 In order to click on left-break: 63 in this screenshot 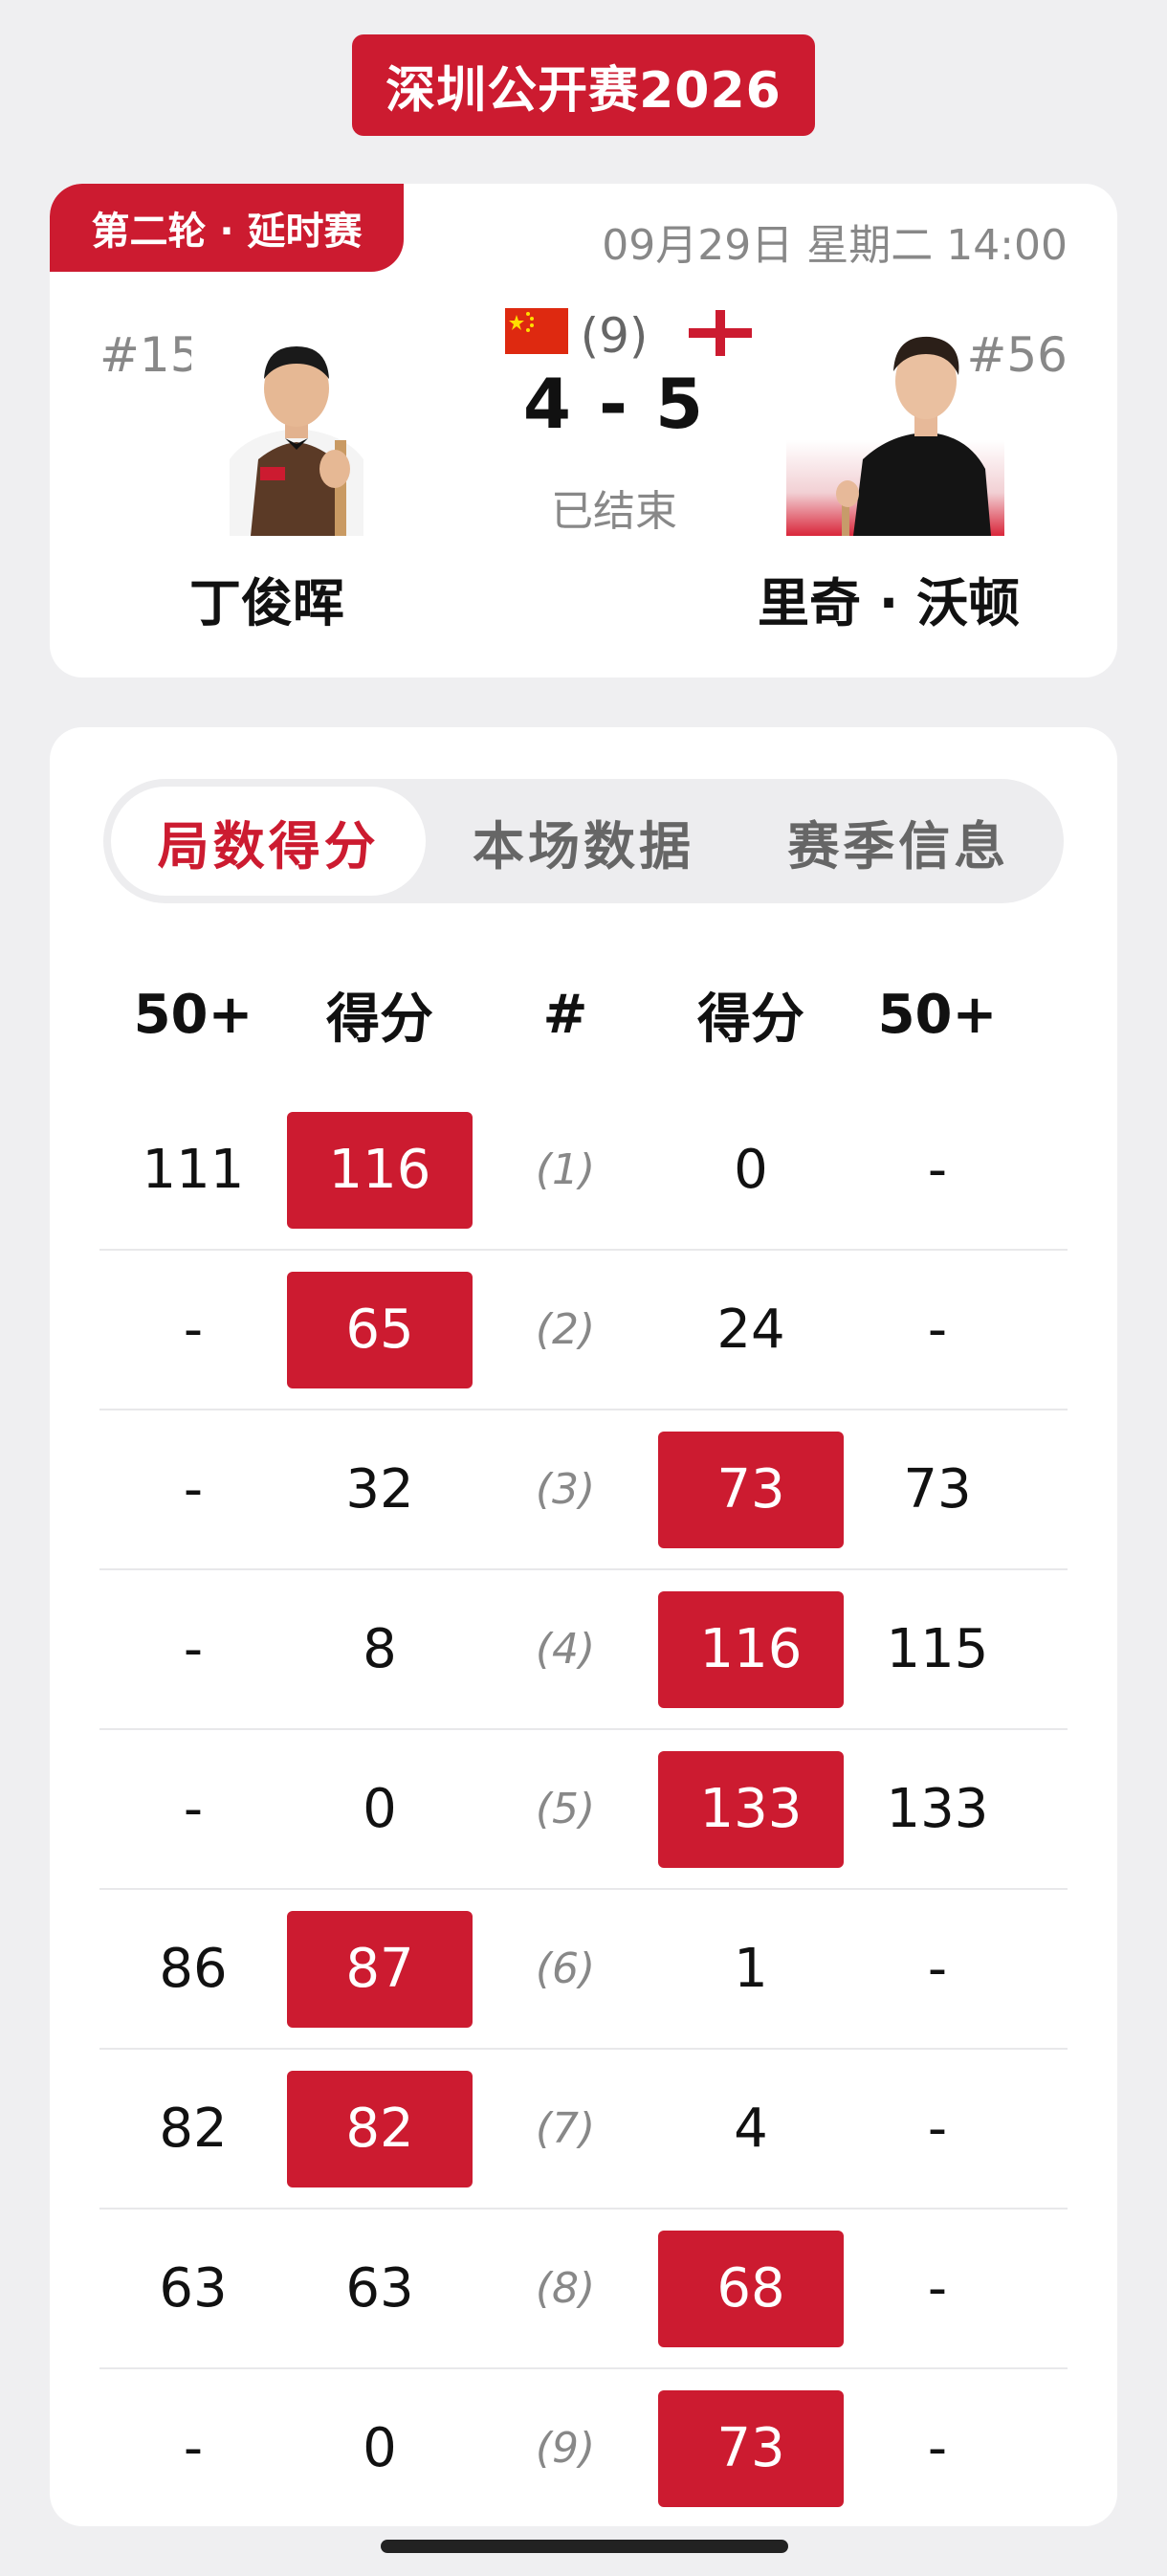, I will do `click(193, 2288)`.